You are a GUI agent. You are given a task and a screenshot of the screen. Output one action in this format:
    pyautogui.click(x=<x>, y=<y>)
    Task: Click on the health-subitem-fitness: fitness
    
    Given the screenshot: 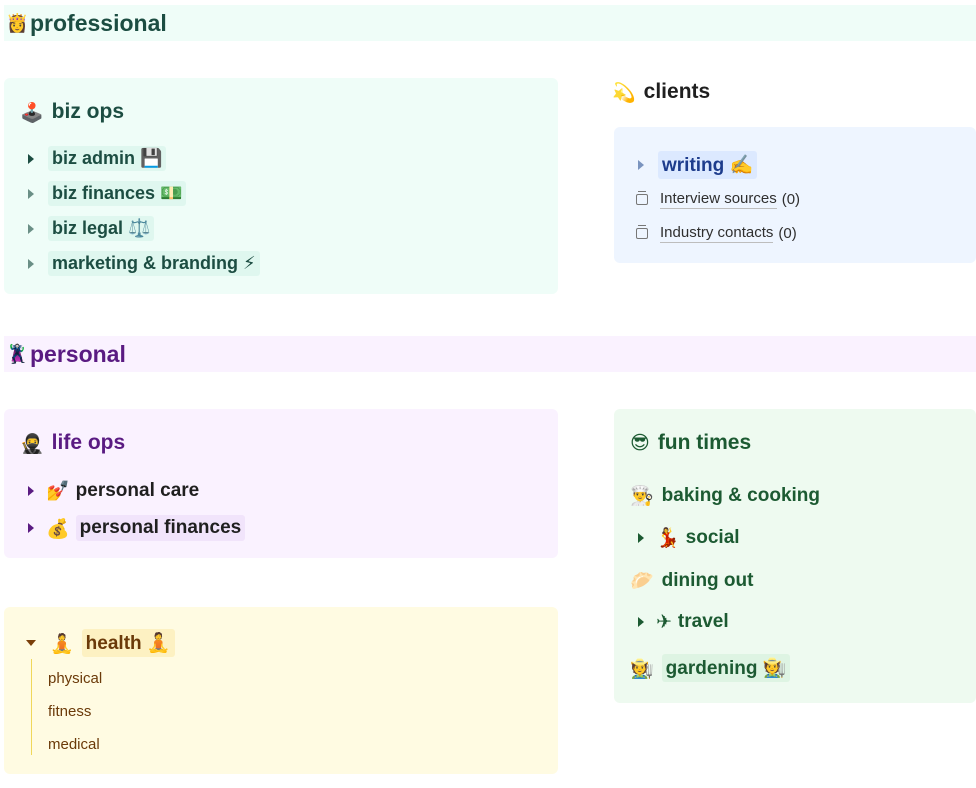 What is the action you would take?
    pyautogui.click(x=69, y=711)
    